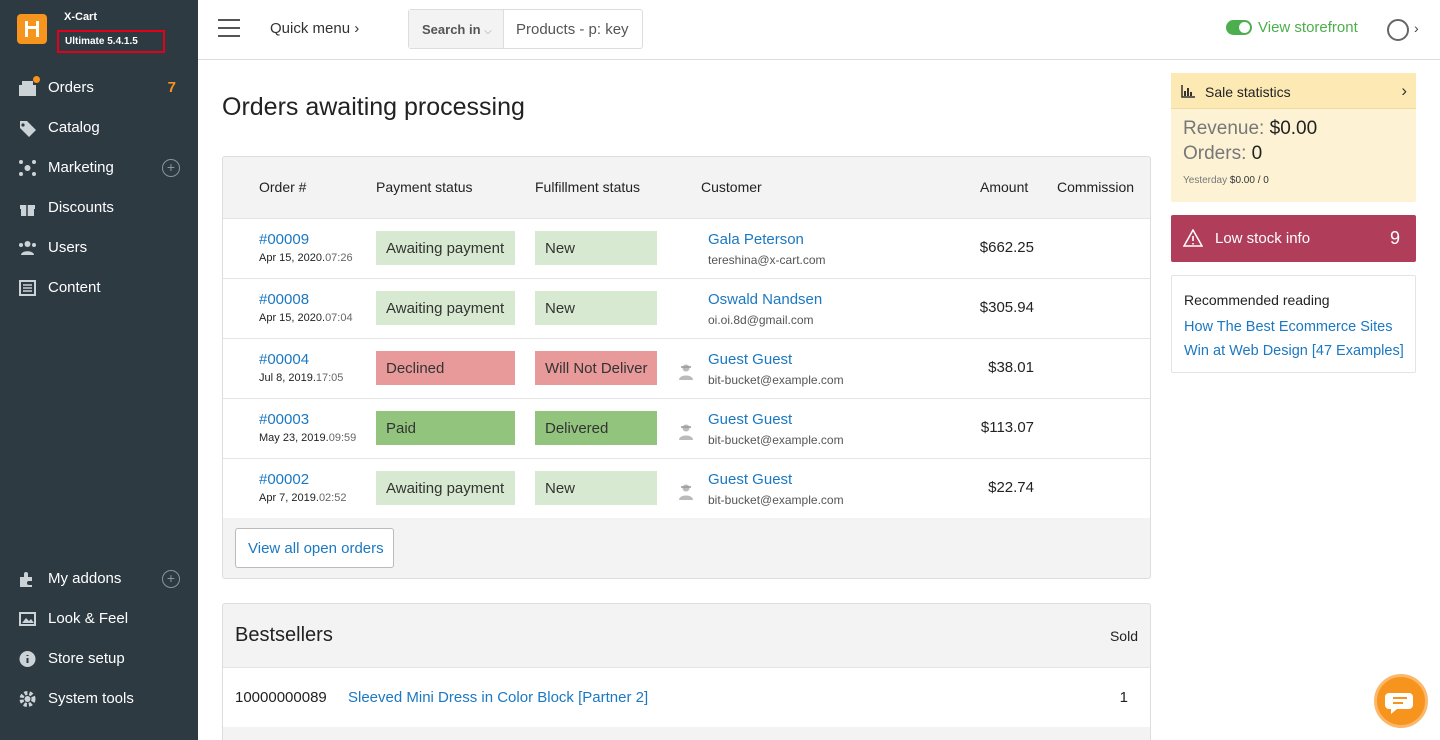 This screenshot has height=740, width=1440. What do you see at coordinates (99, 128) in the screenshot?
I see `sidebar-item-catalog: Catalog` at bounding box center [99, 128].